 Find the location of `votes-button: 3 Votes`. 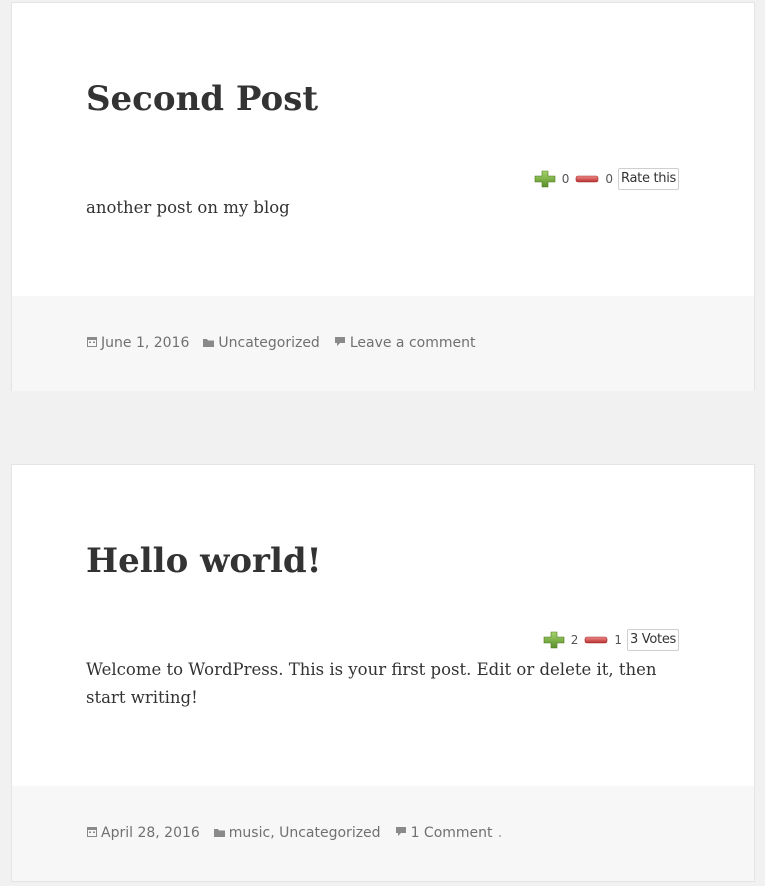

votes-button: 3 Votes is located at coordinates (652, 640).